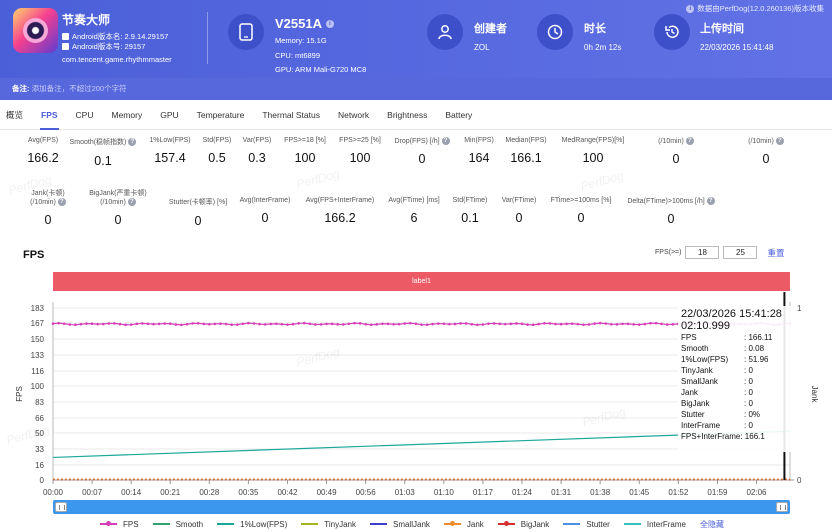 The height and width of the screenshot is (532, 832). I want to click on x-tick-label: 01:38, so click(600, 492).